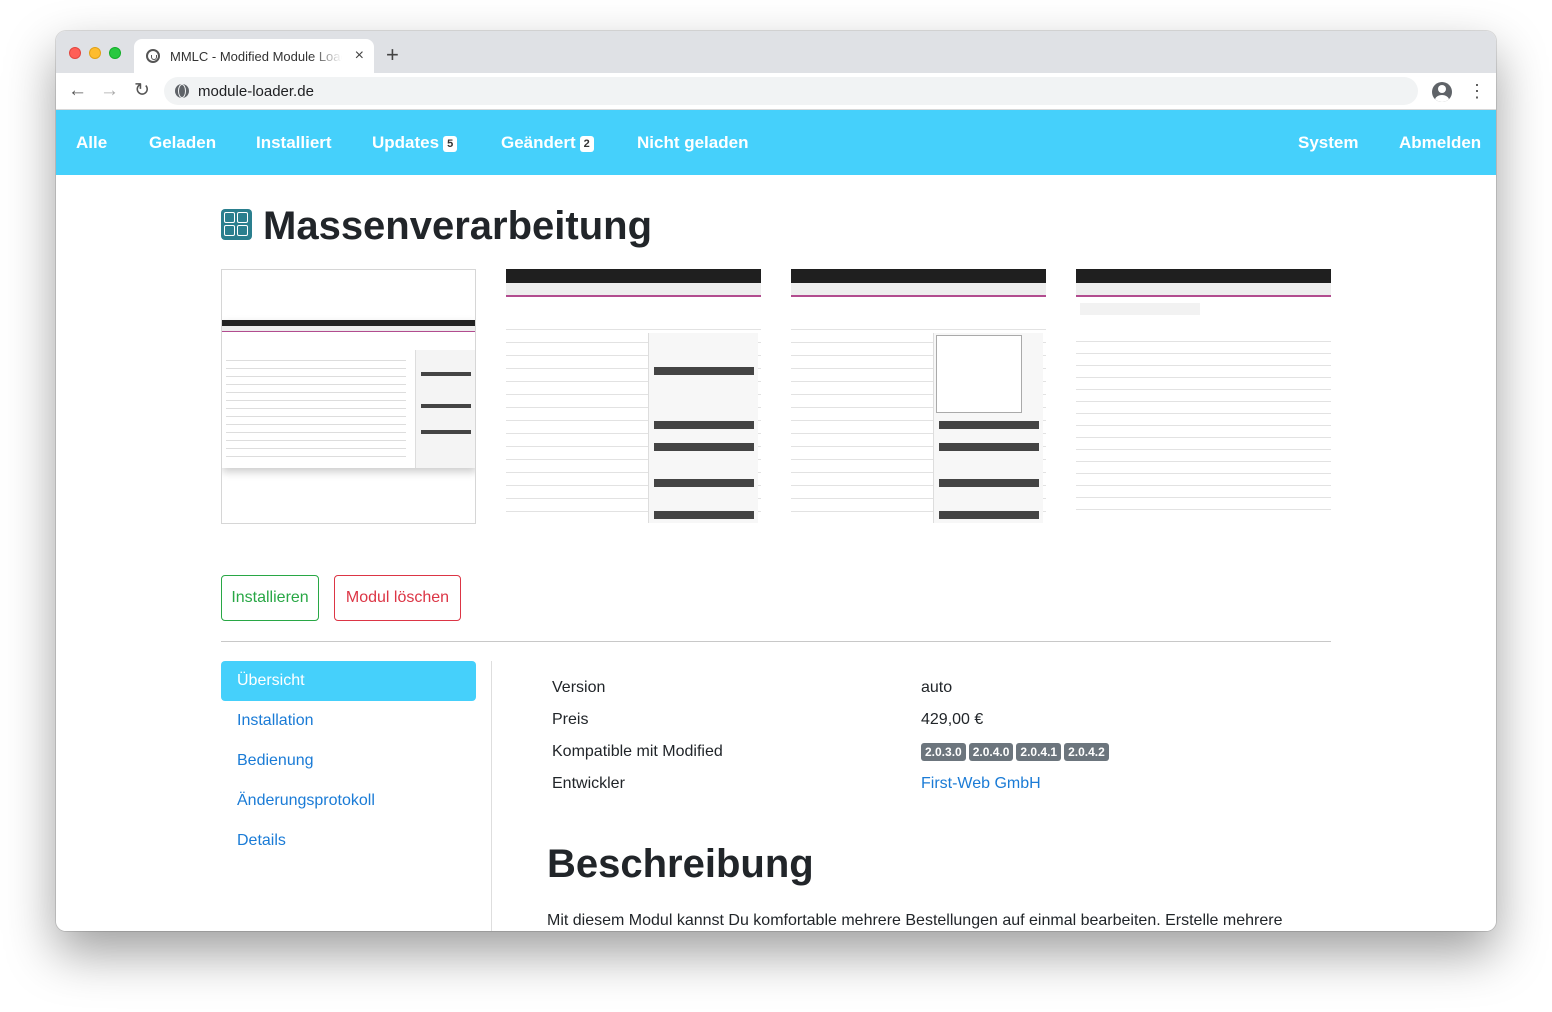  What do you see at coordinates (236, 224) in the screenshot?
I see `checklist-icon` at bounding box center [236, 224].